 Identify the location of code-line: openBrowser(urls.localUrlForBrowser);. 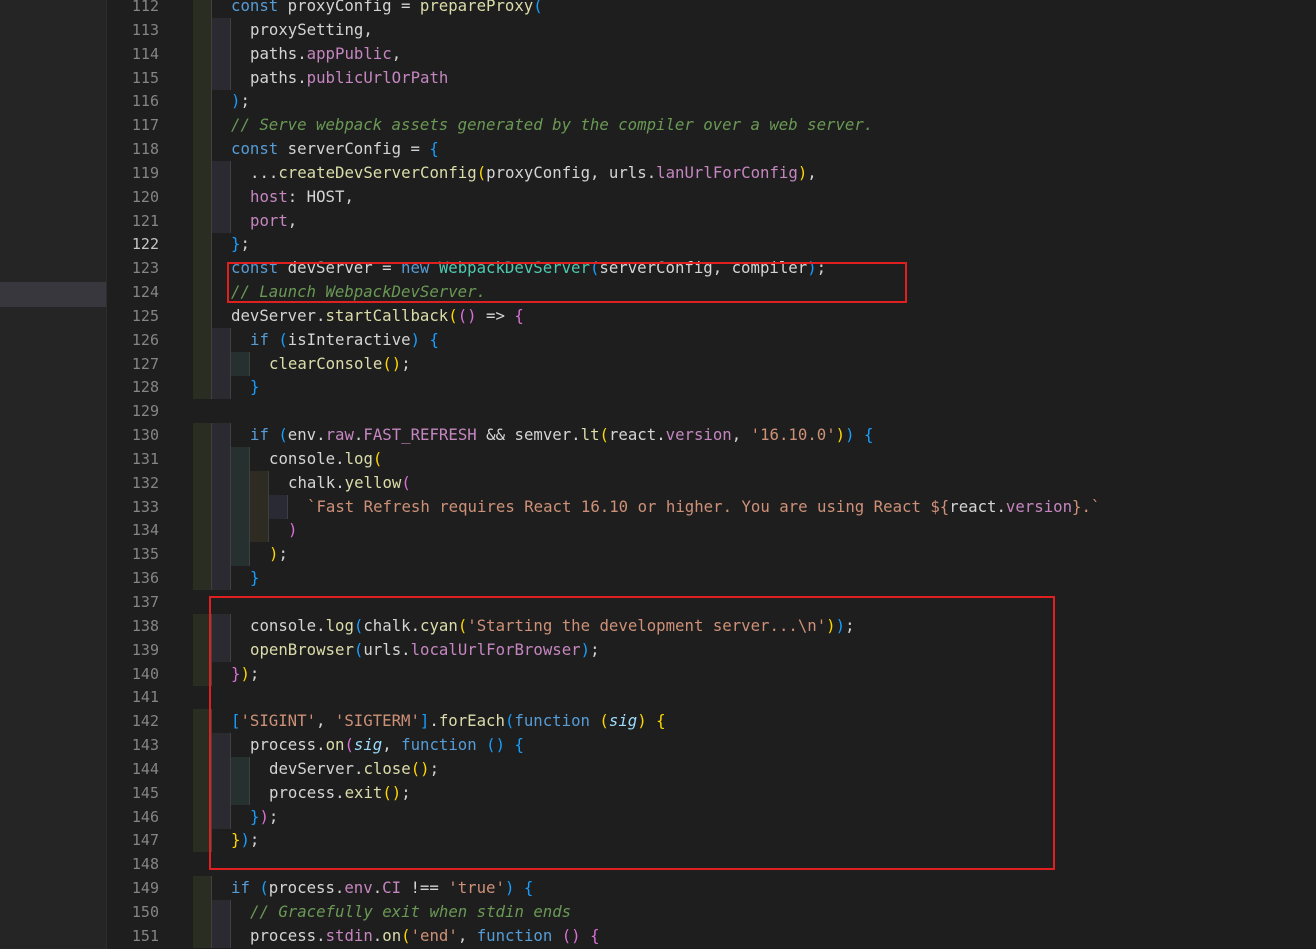
(425, 650).